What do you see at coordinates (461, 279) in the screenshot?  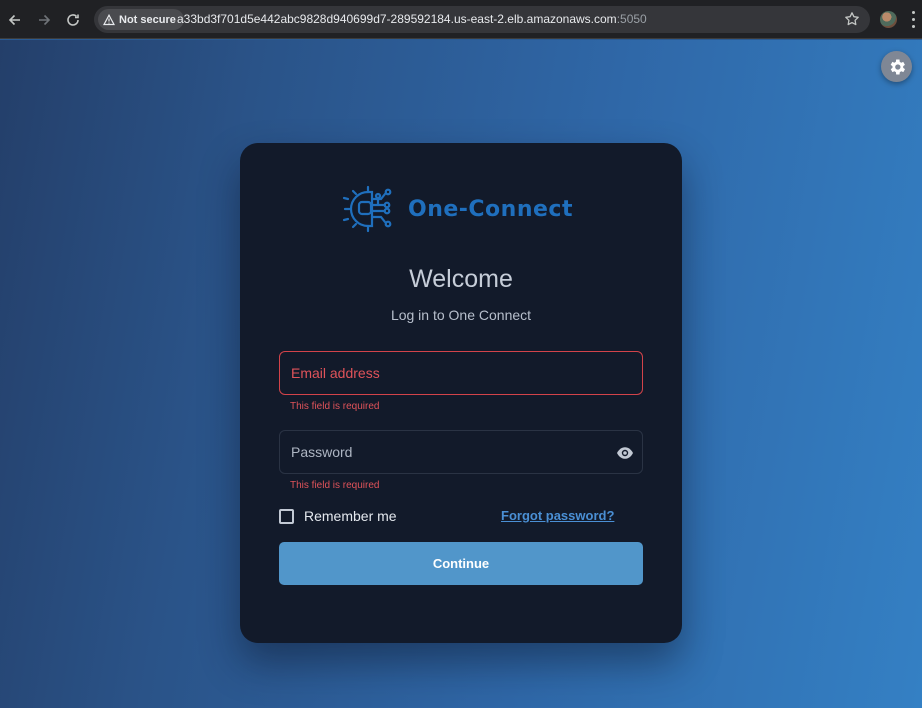 I see `page-title: Welcome` at bounding box center [461, 279].